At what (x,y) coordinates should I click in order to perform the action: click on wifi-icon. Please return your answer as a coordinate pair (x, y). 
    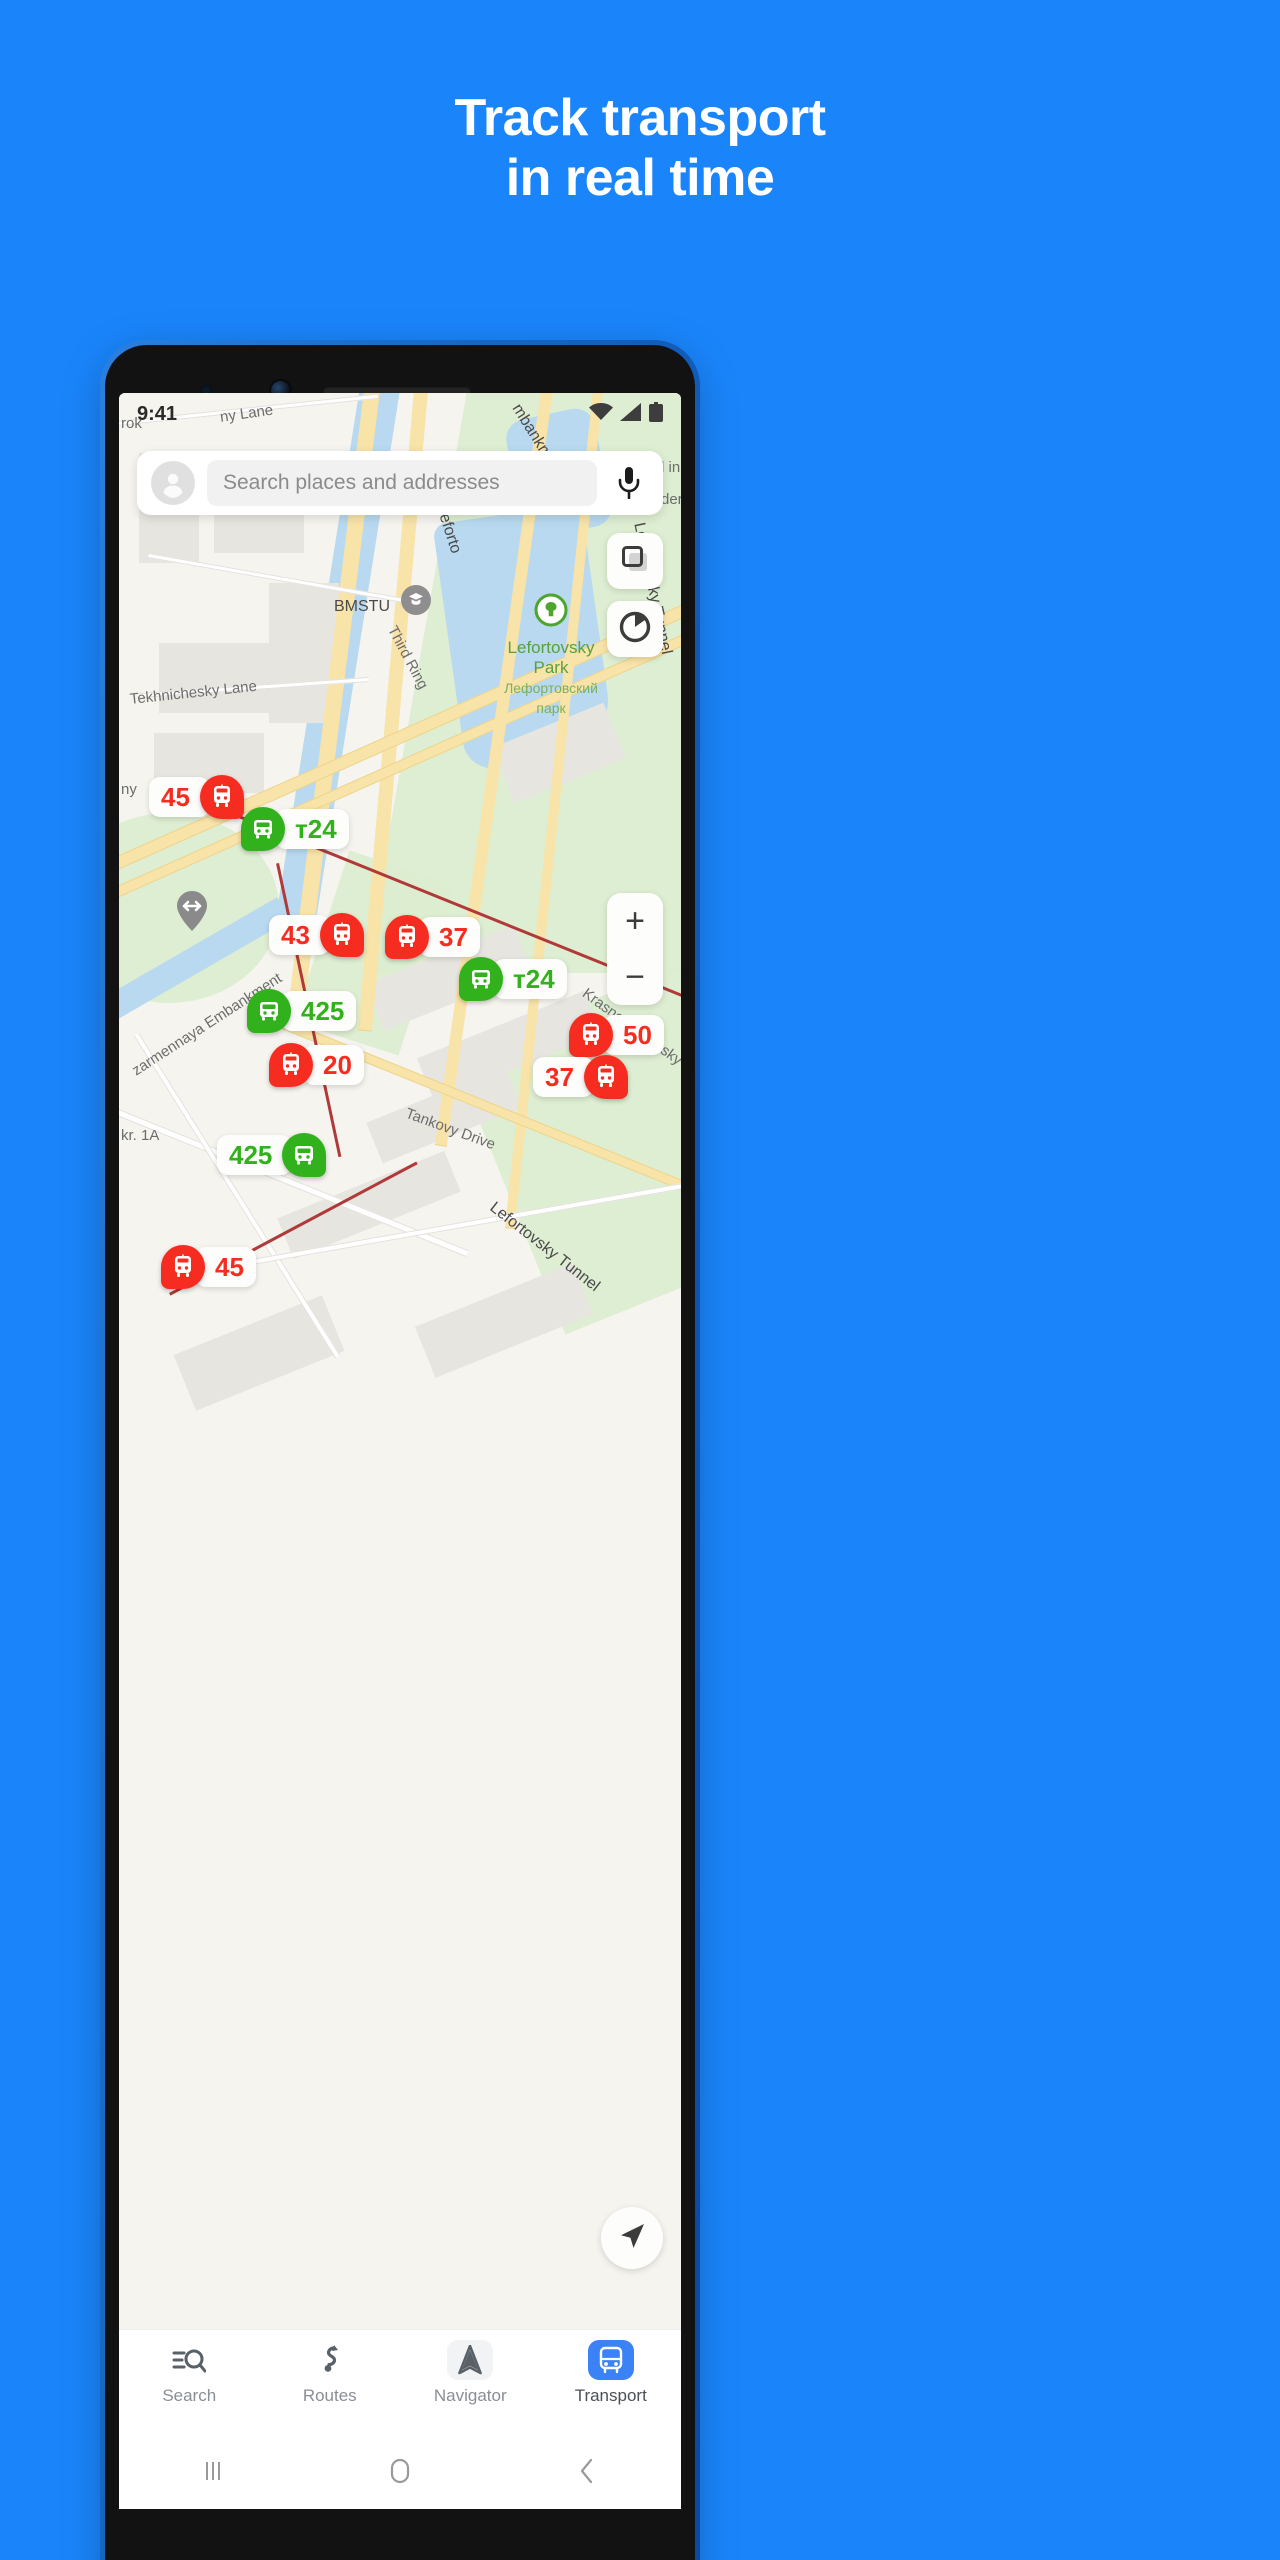
    Looking at the image, I should click on (601, 414).